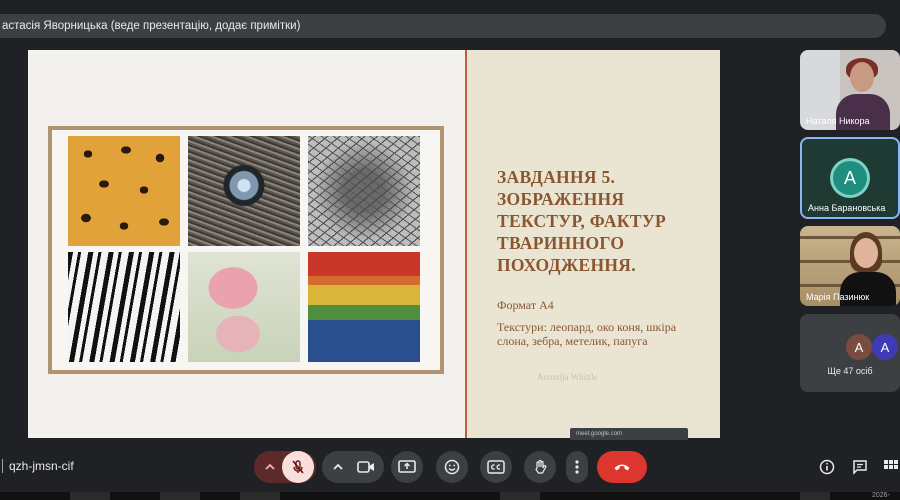 This screenshot has width=900, height=500. Describe the element at coordinates (556, 177) in the screenshot. I see `slide-title-line: ЗАВДАННЯ 5.` at that location.